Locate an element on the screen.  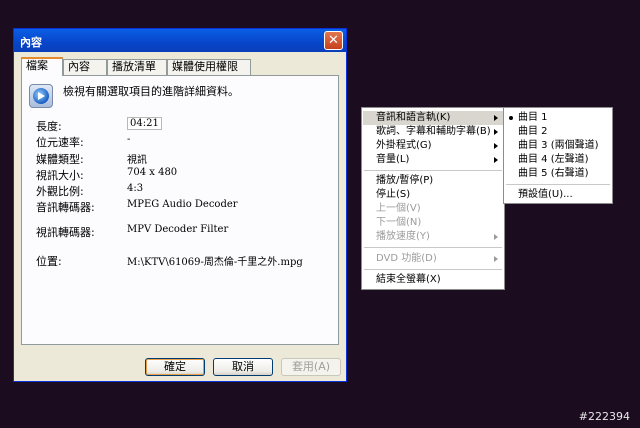
location-label: 位置: is located at coordinates (49, 261).